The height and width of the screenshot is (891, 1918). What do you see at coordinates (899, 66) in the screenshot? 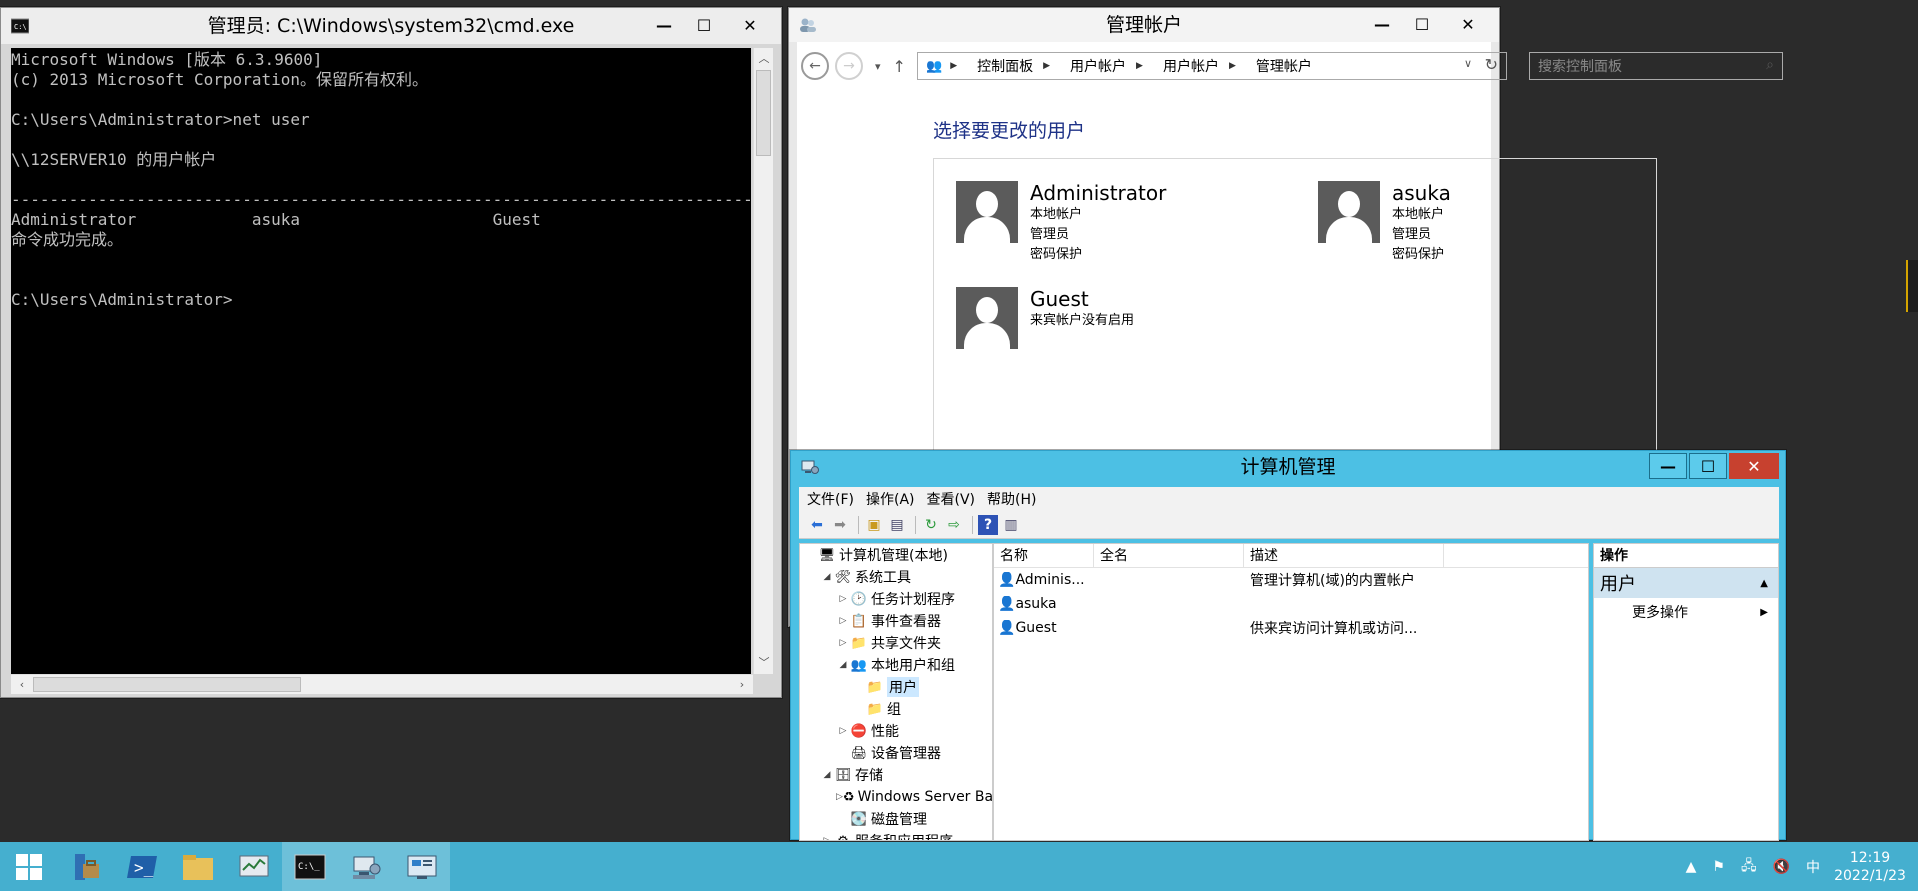
I see `up-arrow-icon: ↑` at bounding box center [899, 66].